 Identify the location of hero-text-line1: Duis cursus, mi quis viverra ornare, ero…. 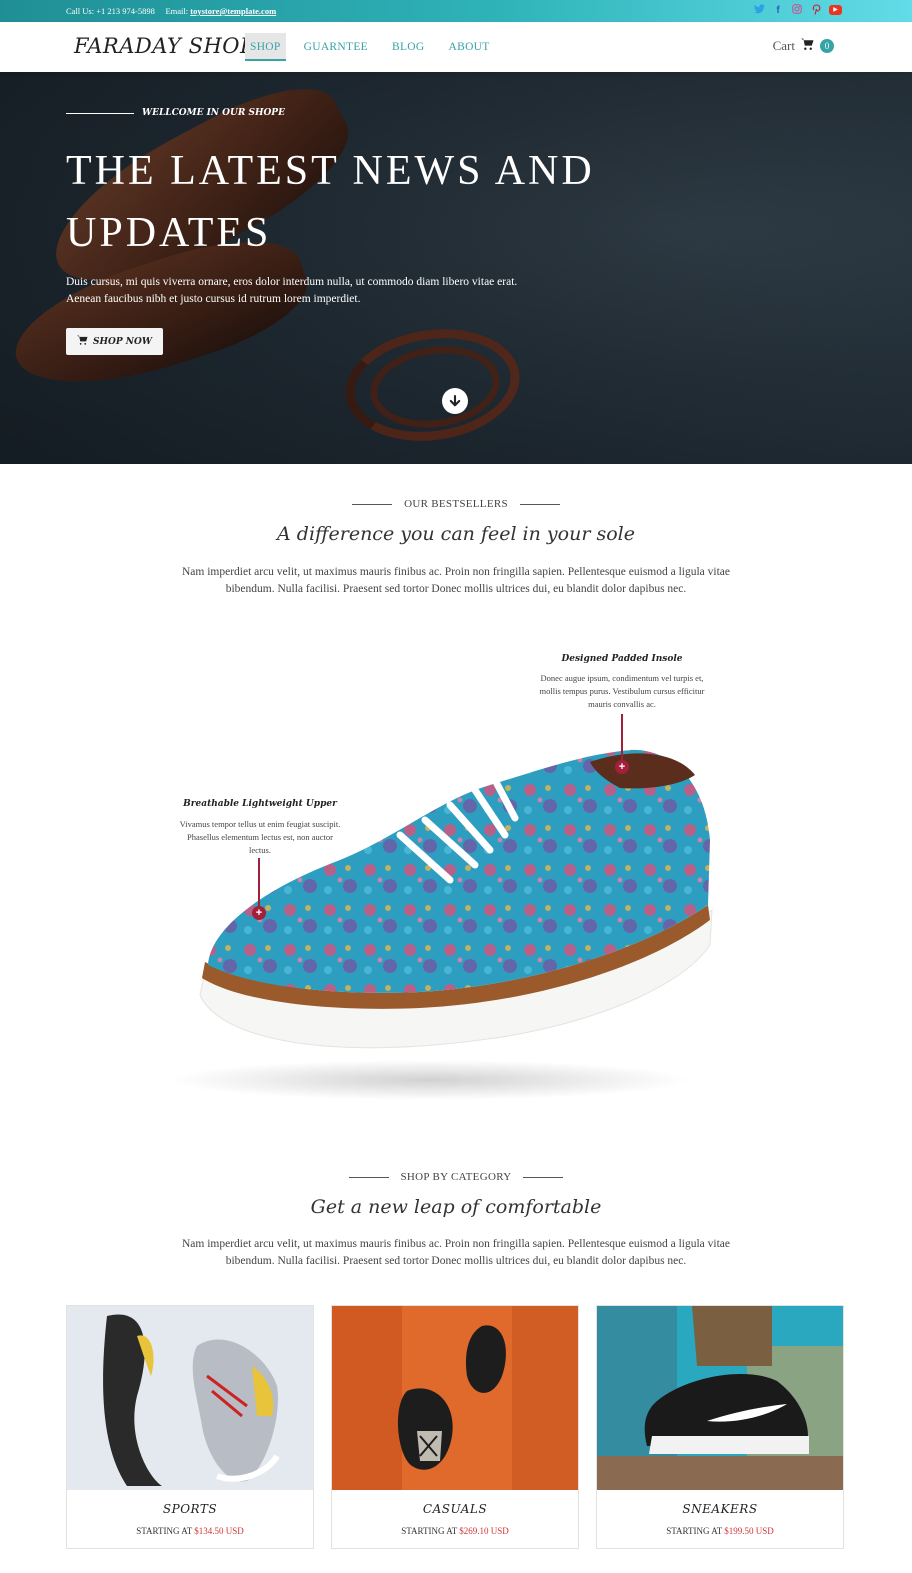
(292, 282).